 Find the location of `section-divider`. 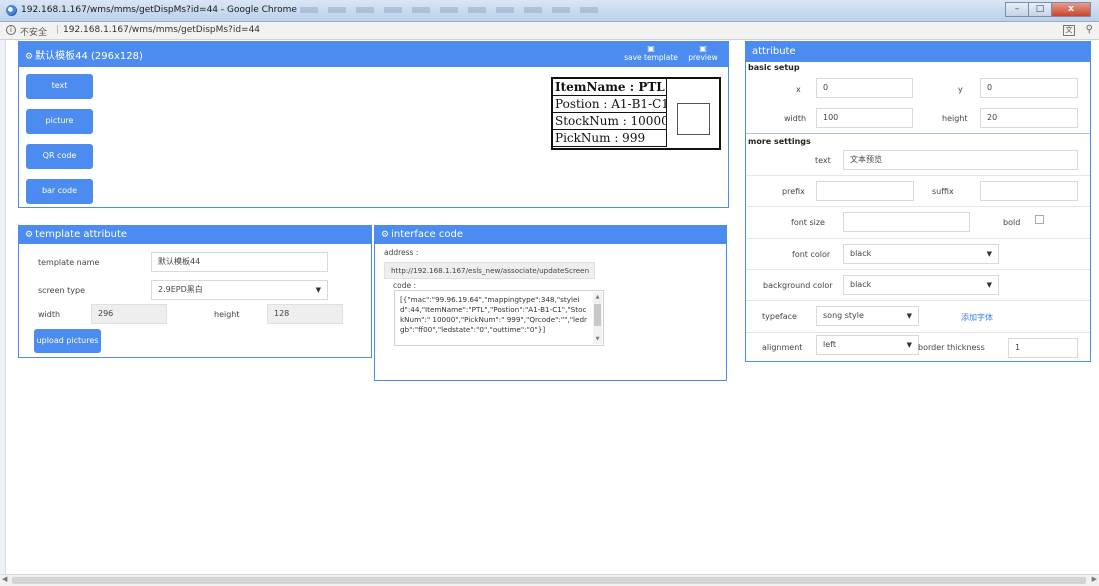

section-divider is located at coordinates (918, 133).